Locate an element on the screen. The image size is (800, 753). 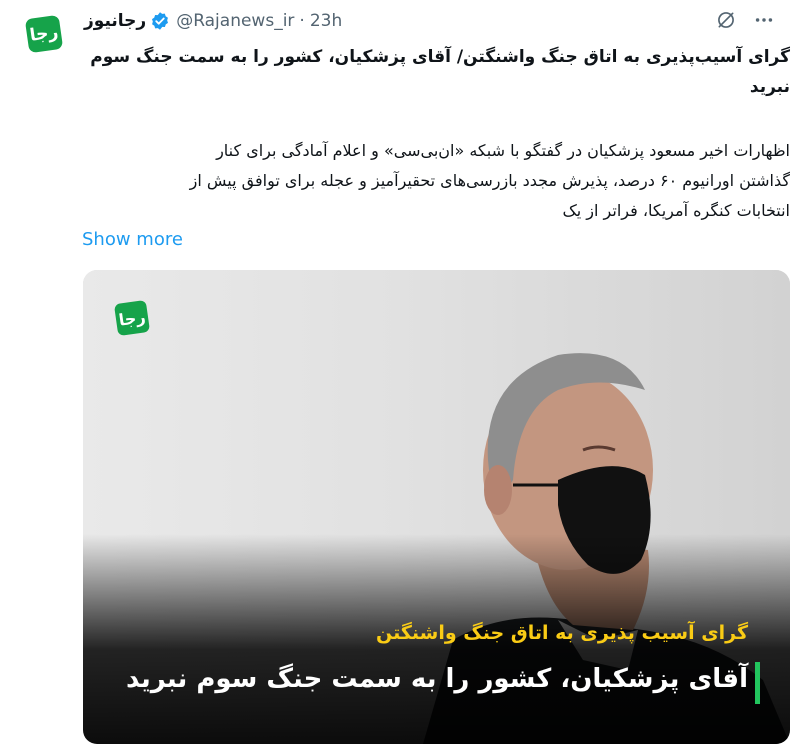
grok-icon is located at coordinates (726, 20).